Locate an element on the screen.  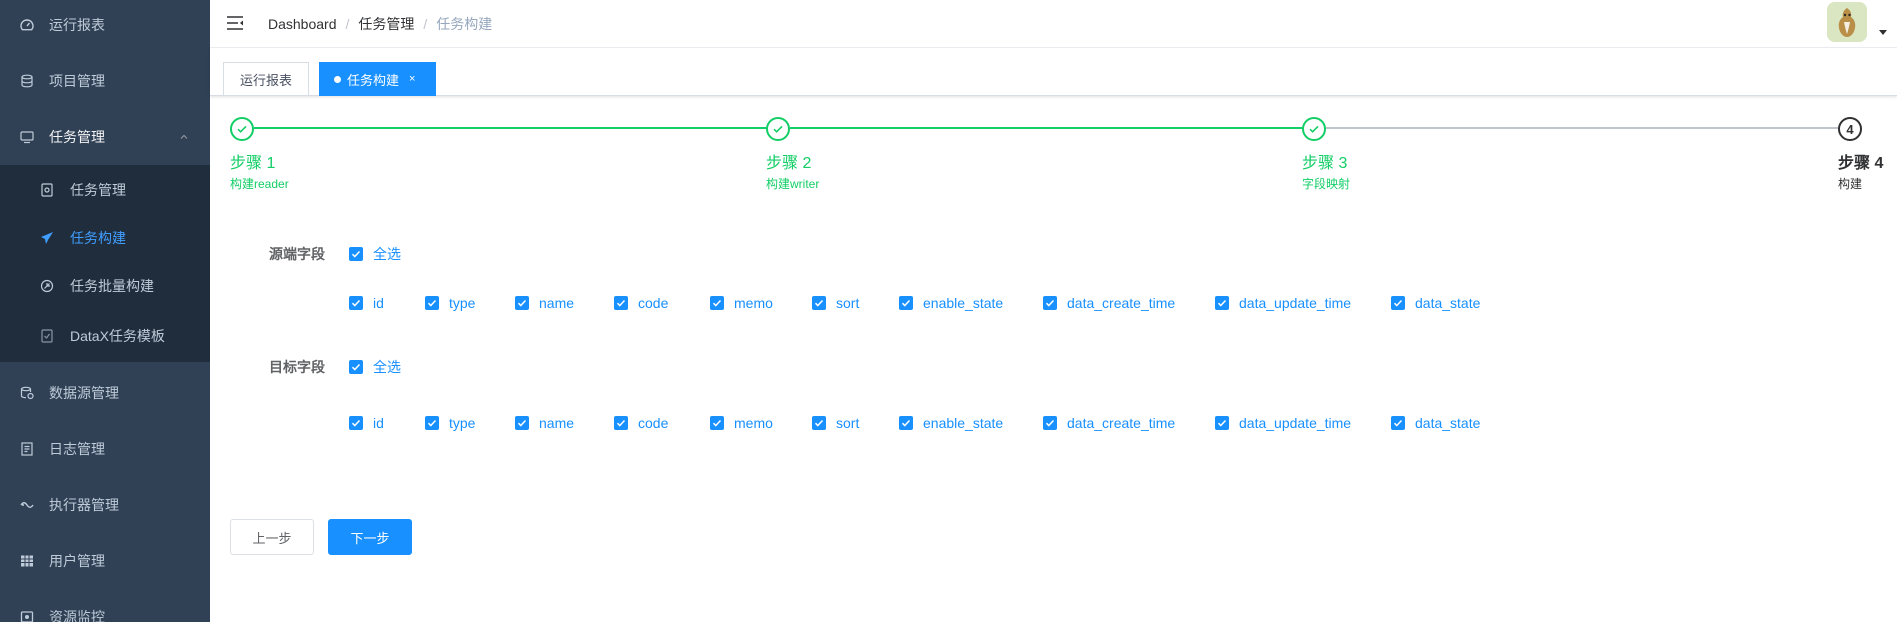
step-4-description: 构建 is located at coordinates (1850, 184).